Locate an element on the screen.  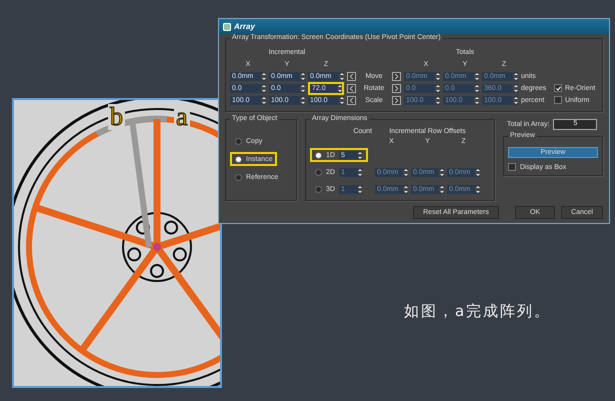
caption-text: 如图，a完成阵列。 is located at coordinates (478, 311).